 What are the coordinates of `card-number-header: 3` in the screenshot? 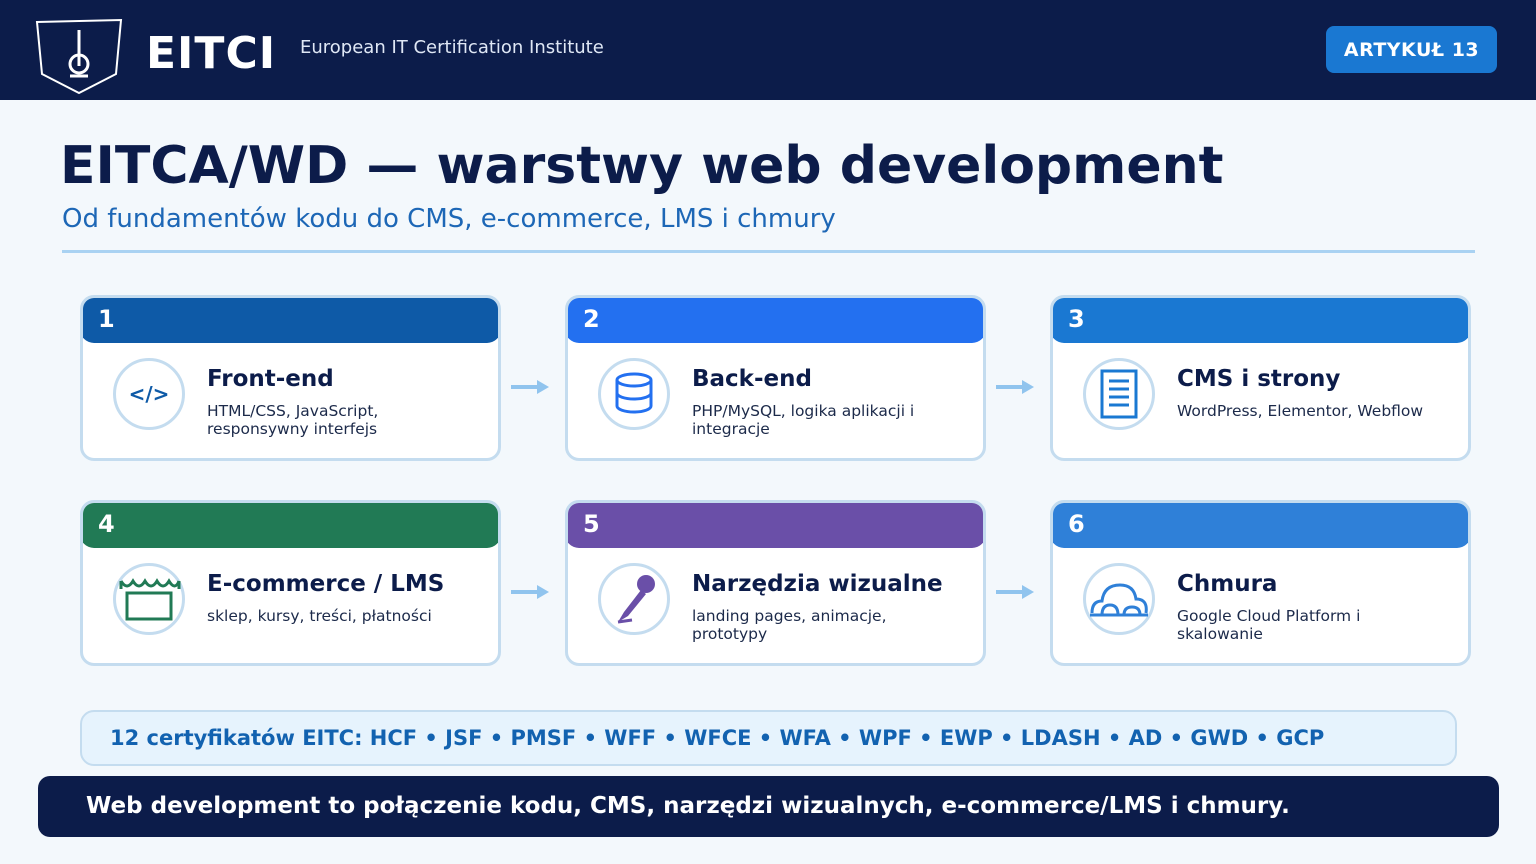 It's located at (1260, 320).